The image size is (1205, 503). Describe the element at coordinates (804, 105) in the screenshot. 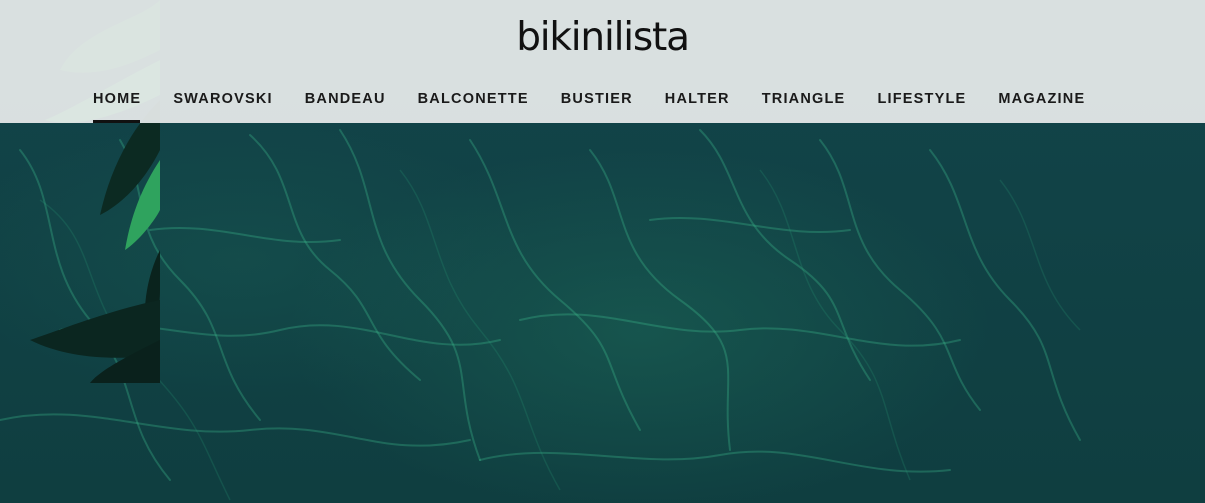

I see `nav-item-triangle: TRIANGLE` at that location.